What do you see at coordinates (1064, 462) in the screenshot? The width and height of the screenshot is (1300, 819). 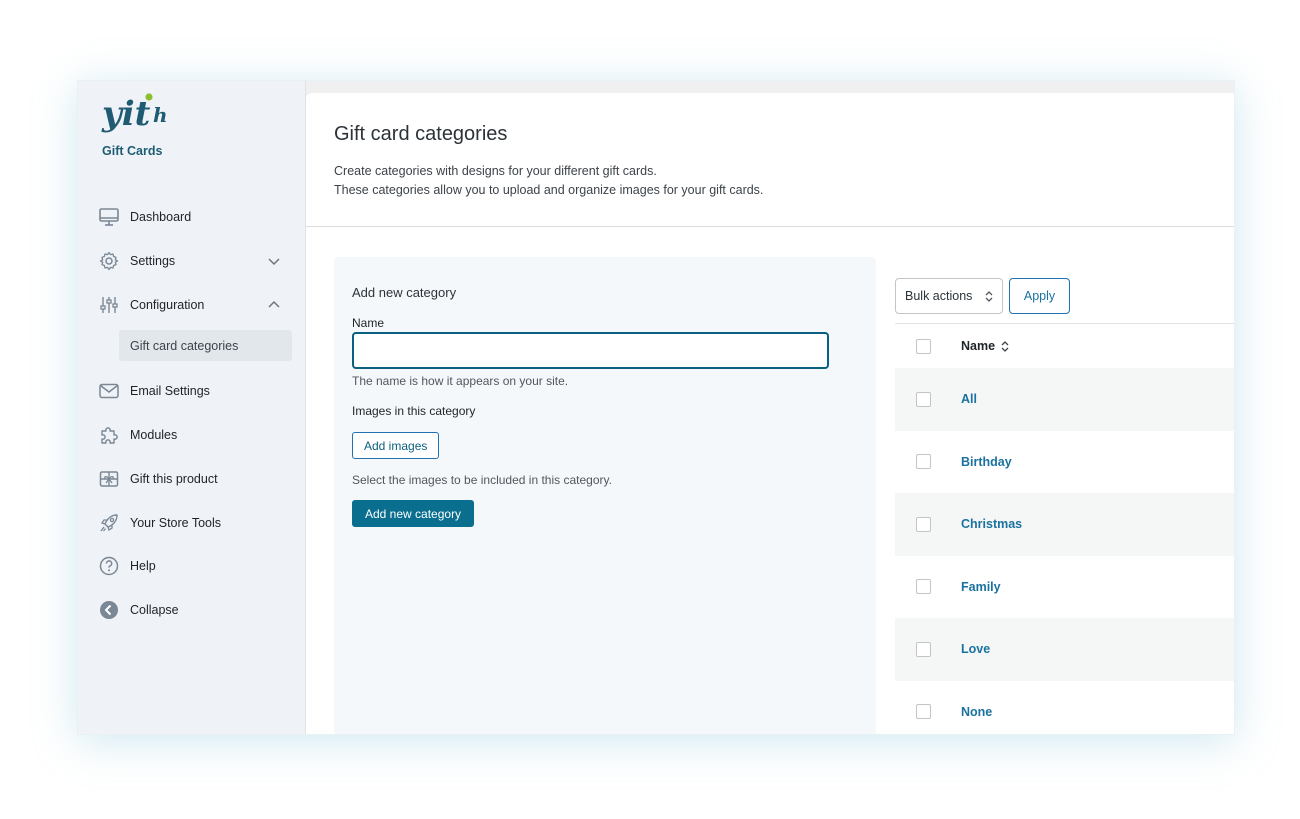 I see `table-row: Birthday` at bounding box center [1064, 462].